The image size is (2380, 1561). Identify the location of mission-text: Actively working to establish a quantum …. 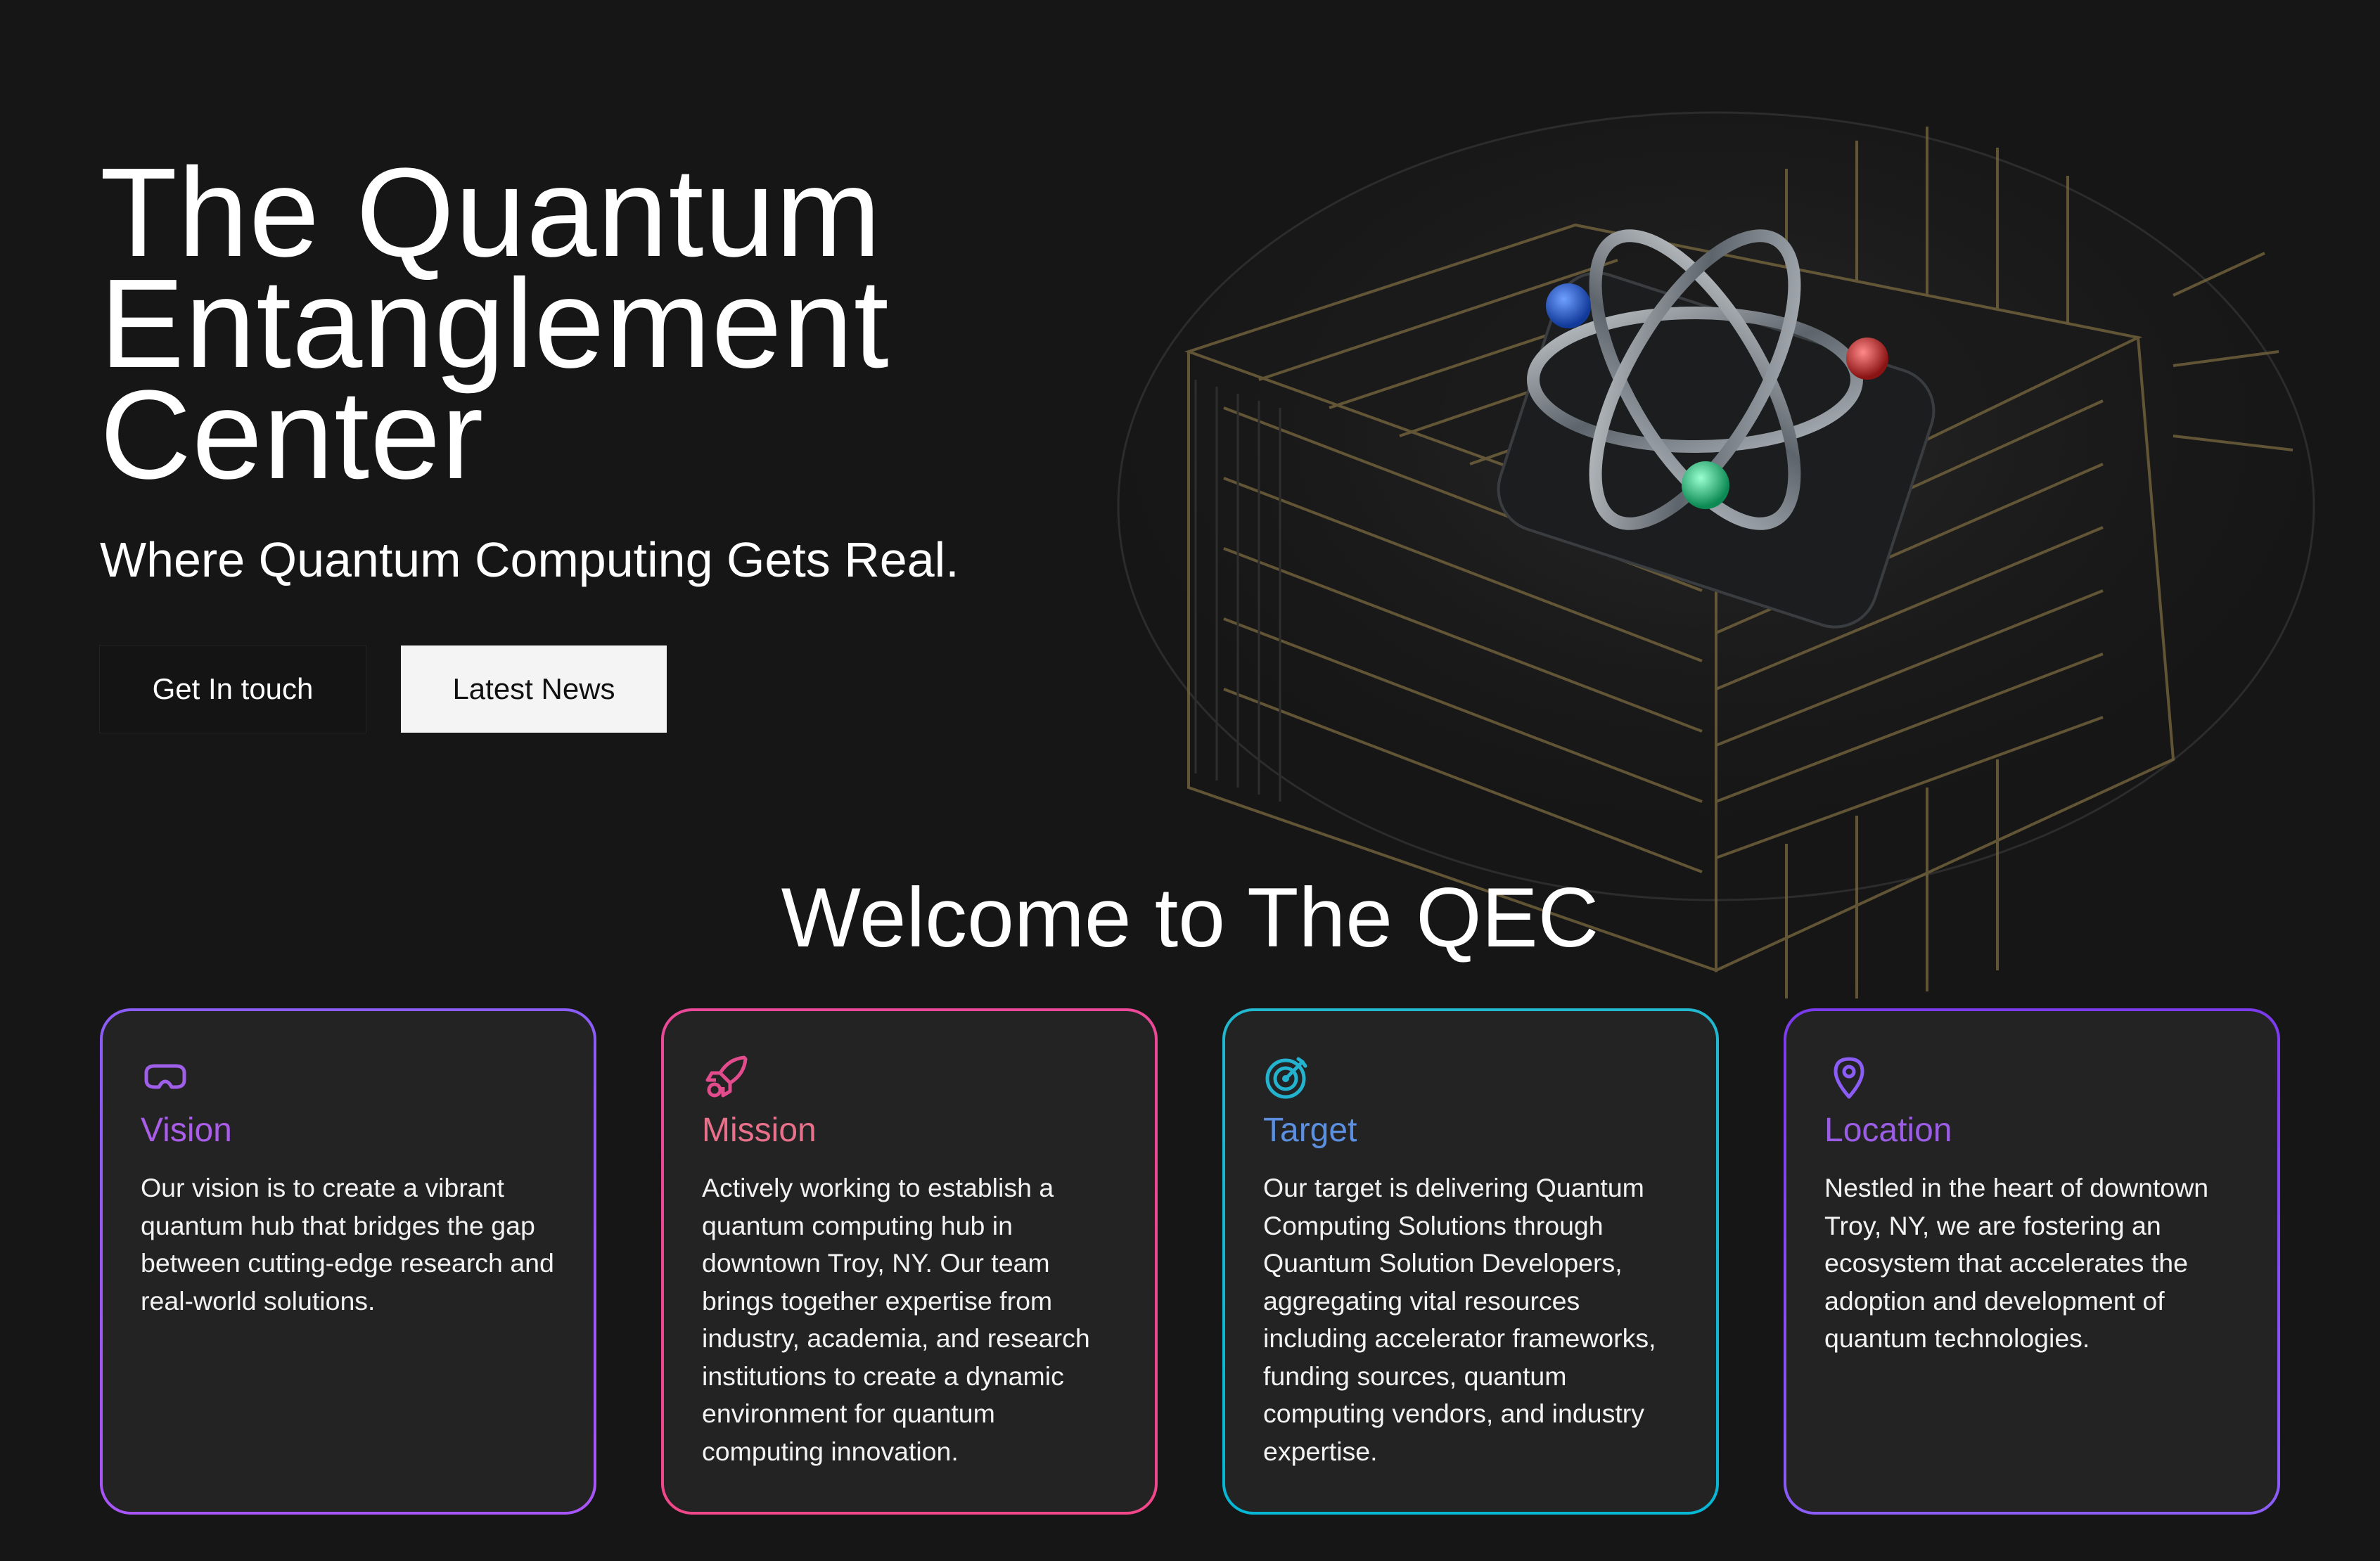
(896, 1319).